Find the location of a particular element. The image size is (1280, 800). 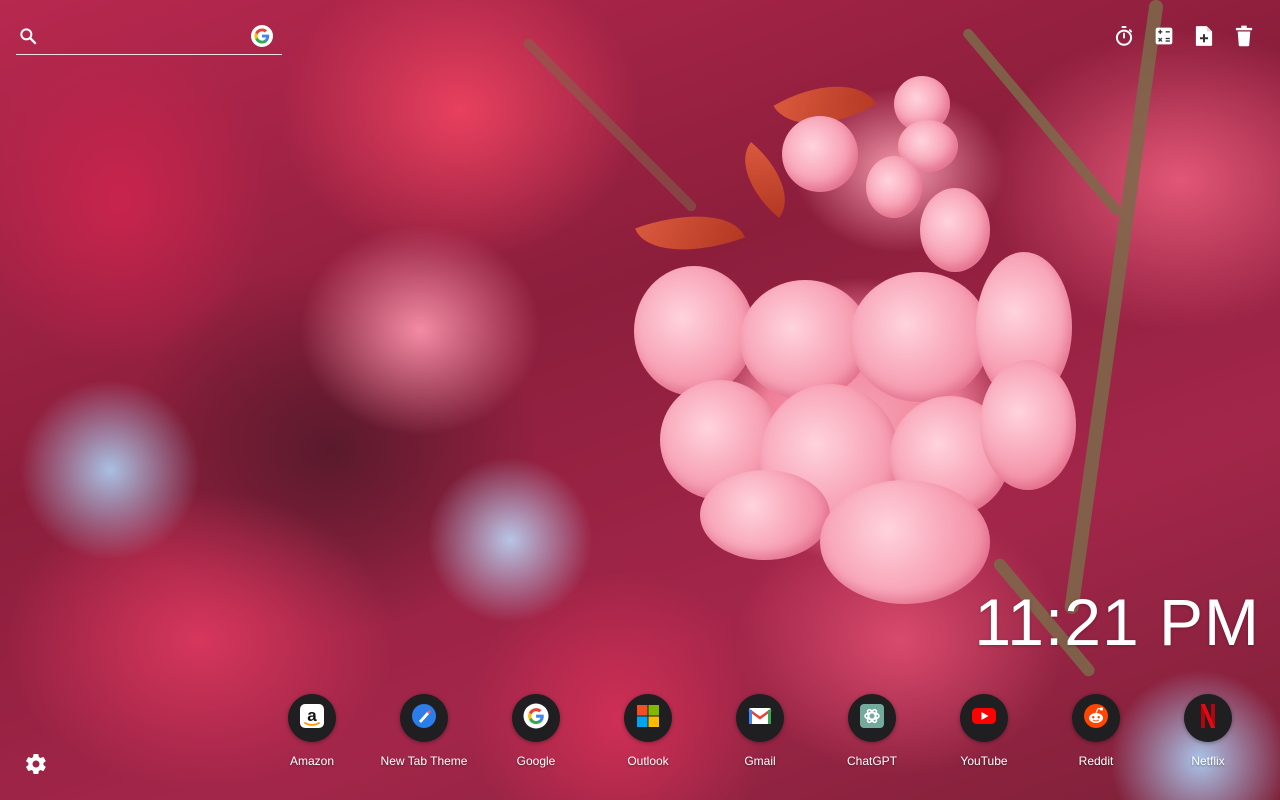

new-tab-theme-icon is located at coordinates (424, 718).